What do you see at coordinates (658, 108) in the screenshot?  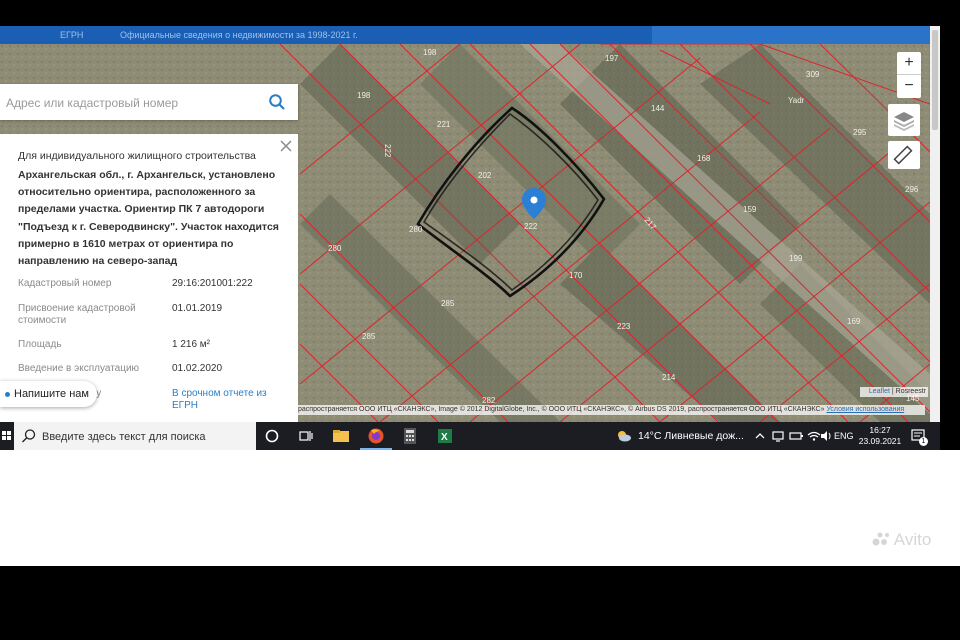 I see `parcel-label: 144` at bounding box center [658, 108].